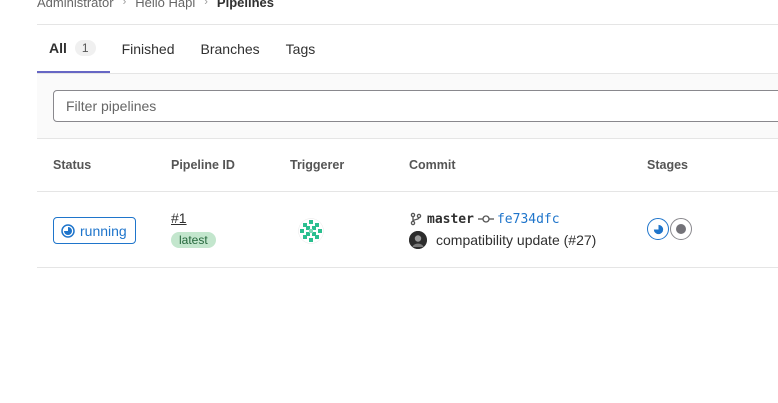 This screenshot has height=403, width=778. Describe the element at coordinates (72, 165) in the screenshot. I see `column-header-status: Status` at that location.